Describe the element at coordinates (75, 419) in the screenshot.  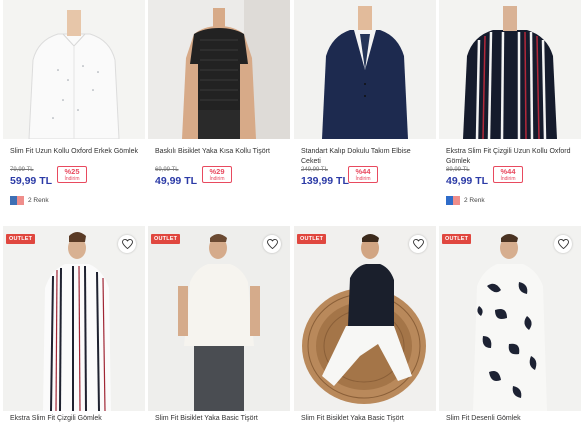
I see `product-title: Ekstra Slim Fit Çizgili Gömlek` at that location.